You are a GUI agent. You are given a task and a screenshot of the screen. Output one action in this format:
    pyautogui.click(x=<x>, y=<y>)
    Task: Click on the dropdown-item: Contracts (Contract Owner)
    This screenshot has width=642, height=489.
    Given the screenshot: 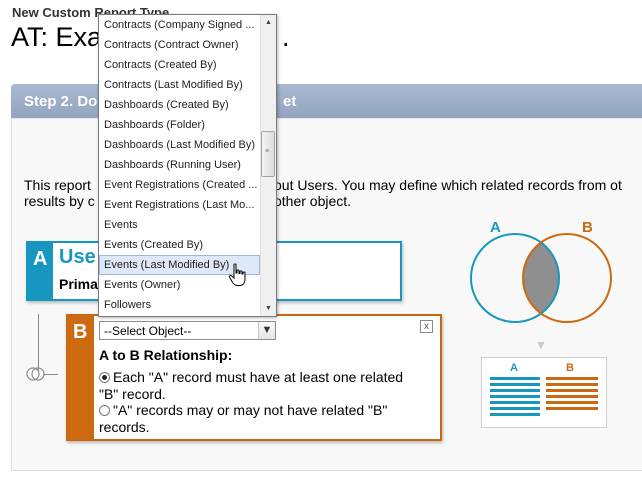 What is the action you would take?
    pyautogui.click(x=179, y=45)
    